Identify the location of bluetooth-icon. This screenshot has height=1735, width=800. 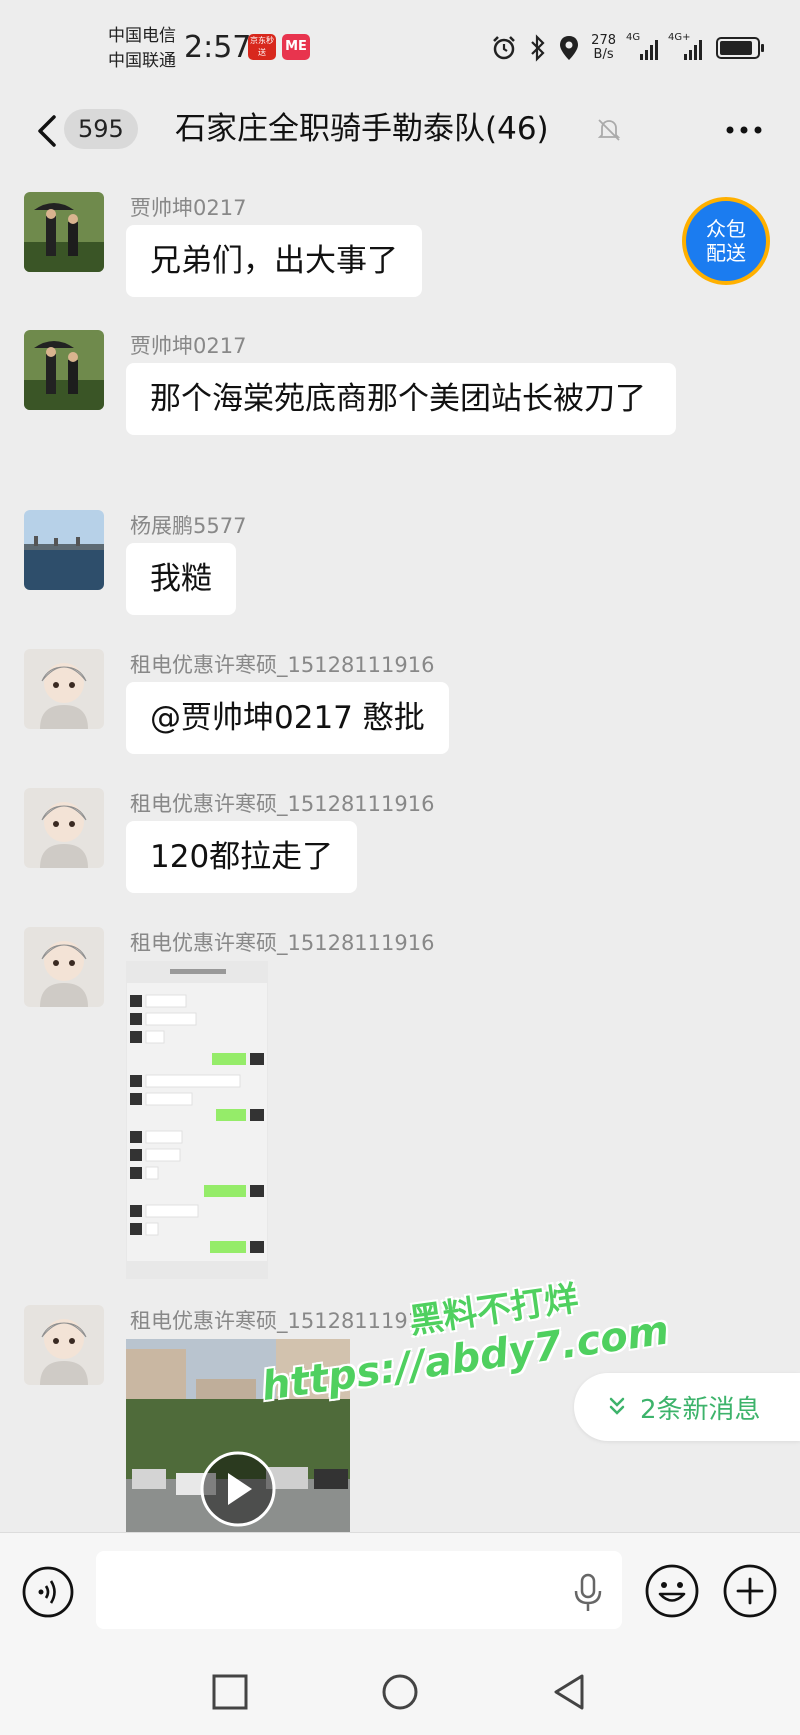
(538, 48).